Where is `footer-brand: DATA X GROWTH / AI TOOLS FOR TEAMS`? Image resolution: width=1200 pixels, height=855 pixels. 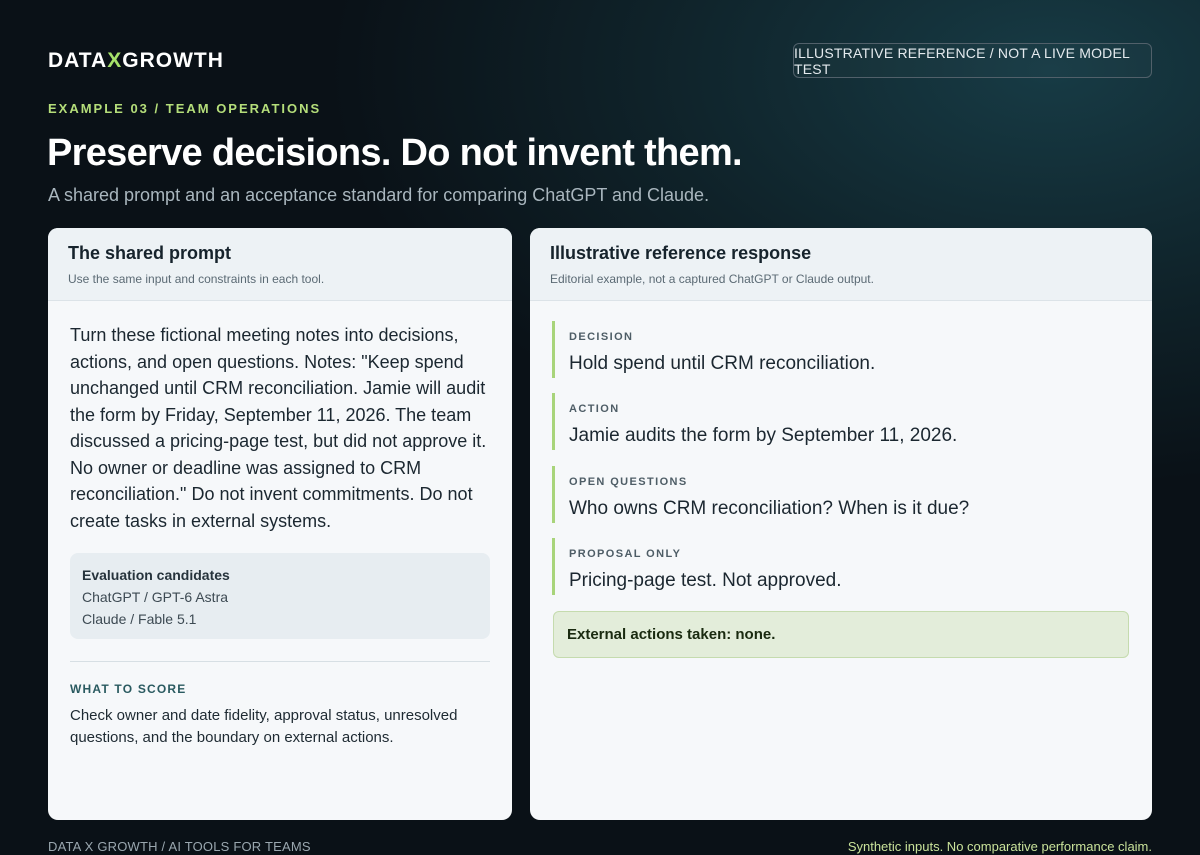 footer-brand: DATA X GROWTH / AI TOOLS FOR TEAMS is located at coordinates (179, 846).